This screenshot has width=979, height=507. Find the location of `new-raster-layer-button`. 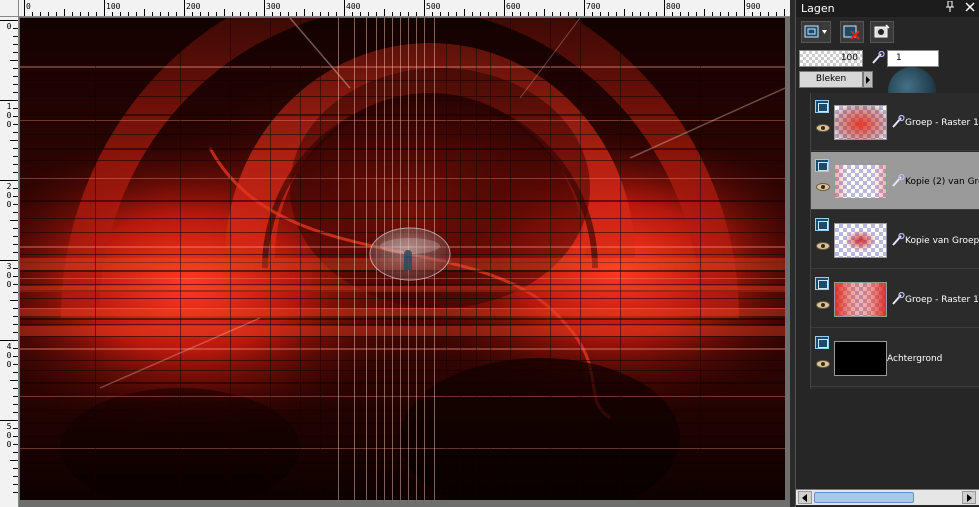

new-raster-layer-button is located at coordinates (816, 32).